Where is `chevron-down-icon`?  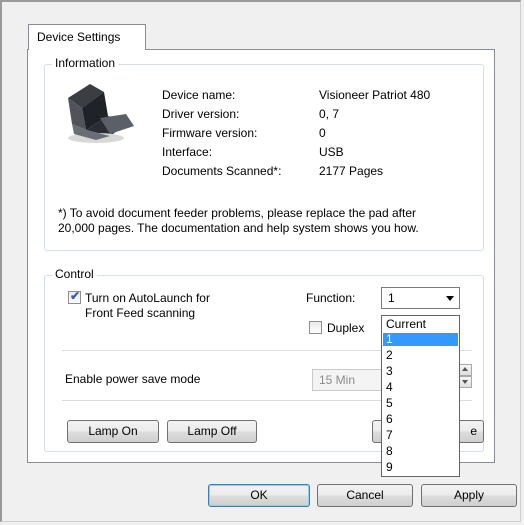 chevron-down-icon is located at coordinates (450, 298).